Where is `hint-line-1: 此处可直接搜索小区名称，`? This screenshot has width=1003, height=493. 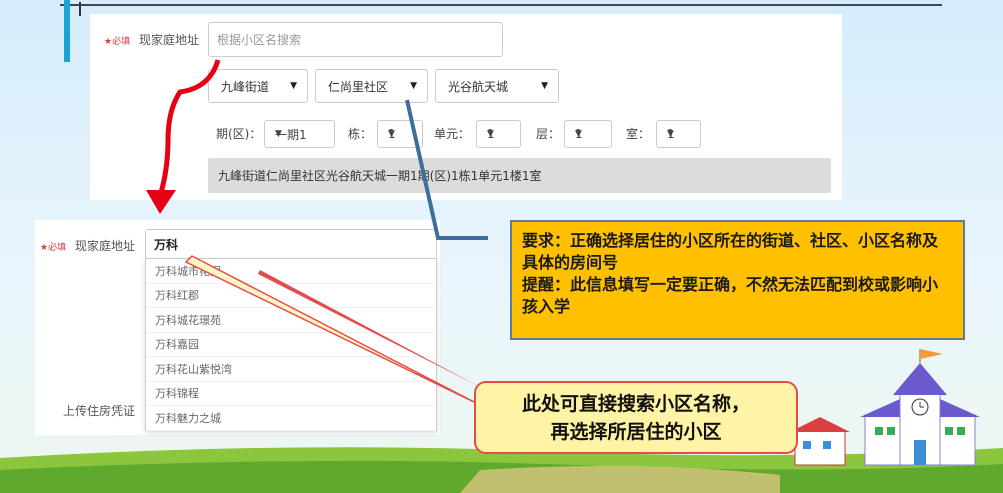 hint-line-1: 此处可直接搜索小区名称， is located at coordinates (635, 403).